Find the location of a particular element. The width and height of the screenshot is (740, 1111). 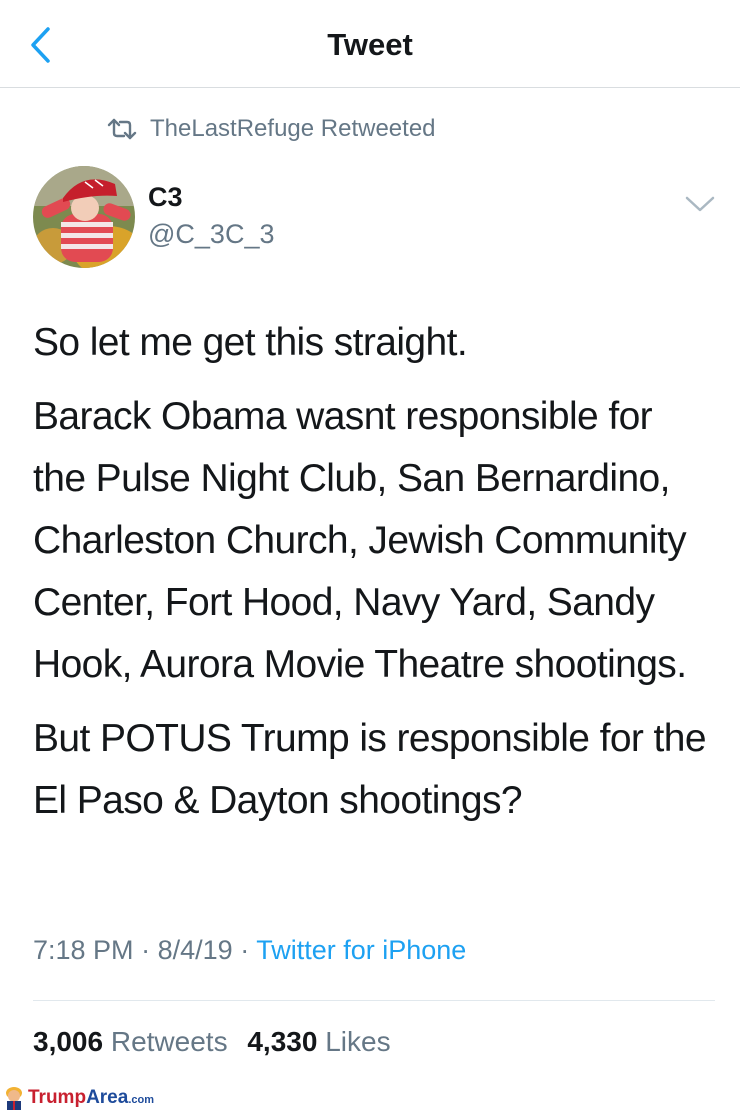

tweet-paragraph: So let me get this straight. is located at coordinates (250, 342).